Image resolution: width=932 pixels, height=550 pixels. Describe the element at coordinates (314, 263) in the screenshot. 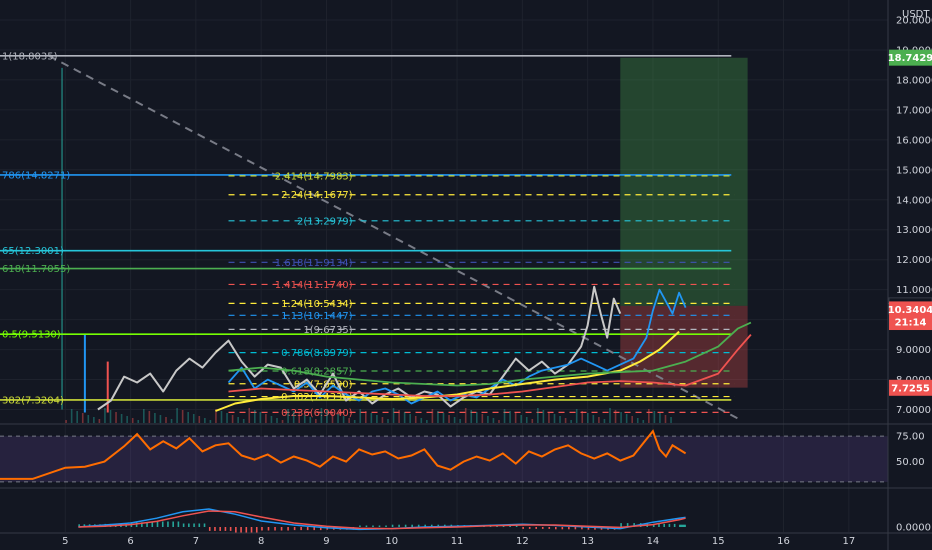

I see `fib-level-label: 1.618(11.9134)` at that location.